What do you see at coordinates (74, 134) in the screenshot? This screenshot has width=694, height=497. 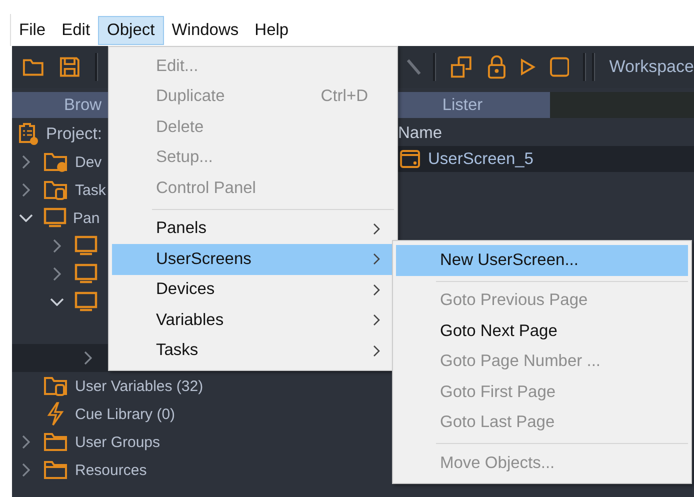 I see `project-label: Project:` at bounding box center [74, 134].